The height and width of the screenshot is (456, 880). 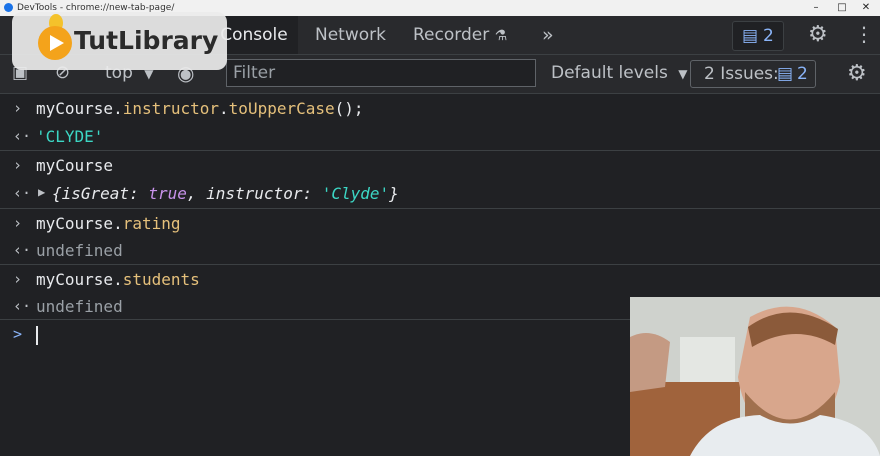 I want to click on console-input: myCourse.instructor.toUpperCase();, so click(x=200, y=108).